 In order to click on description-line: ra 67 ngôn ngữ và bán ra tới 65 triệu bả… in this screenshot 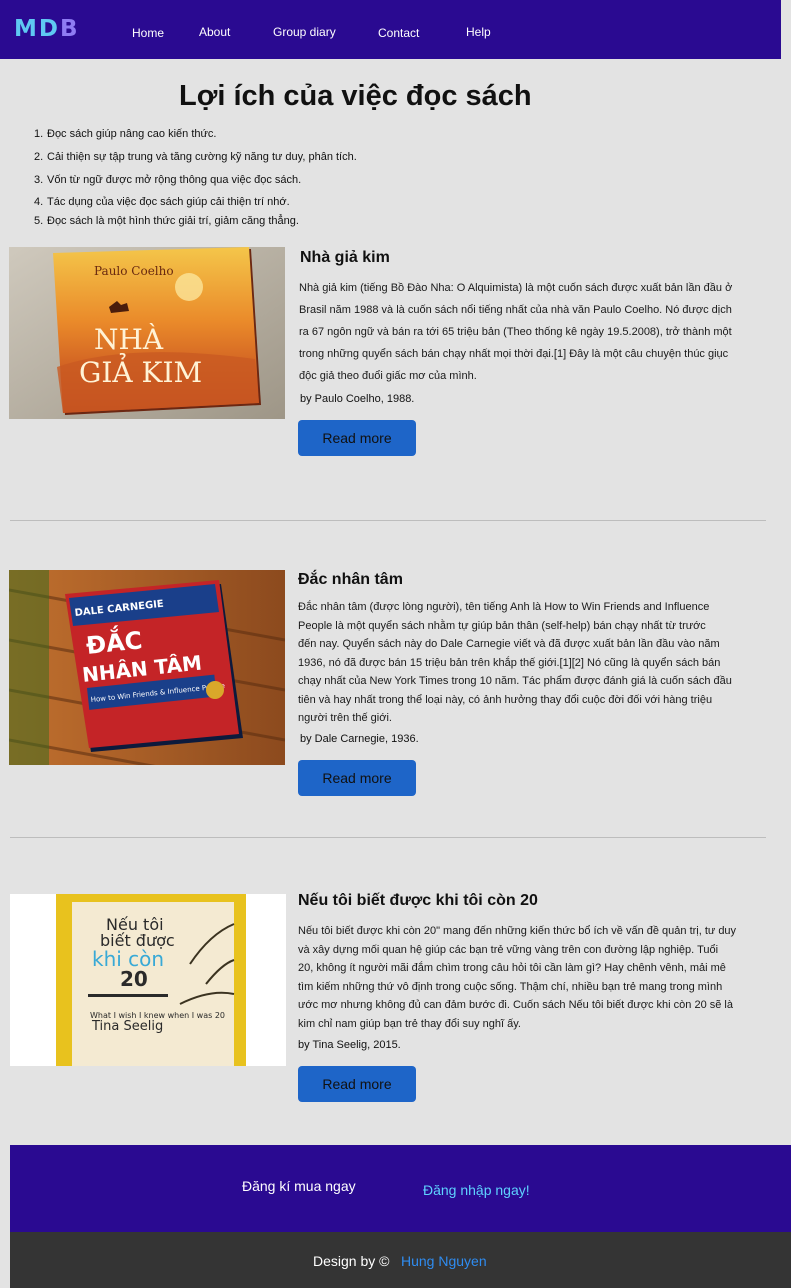, I will do `click(515, 332)`.